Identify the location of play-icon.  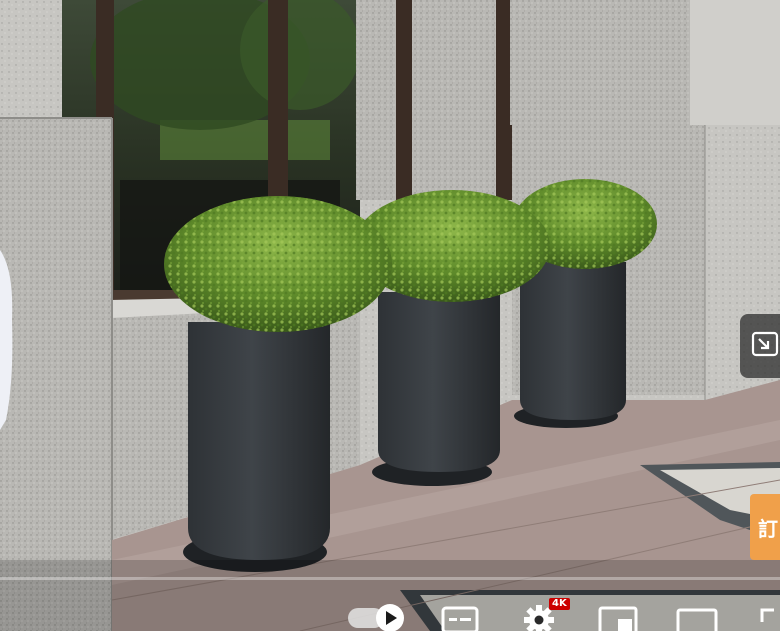
(376, 617).